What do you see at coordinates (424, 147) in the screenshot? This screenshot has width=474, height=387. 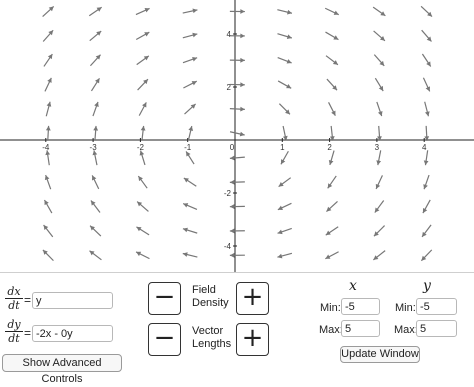 I see `x-tick-label: 4` at bounding box center [424, 147].